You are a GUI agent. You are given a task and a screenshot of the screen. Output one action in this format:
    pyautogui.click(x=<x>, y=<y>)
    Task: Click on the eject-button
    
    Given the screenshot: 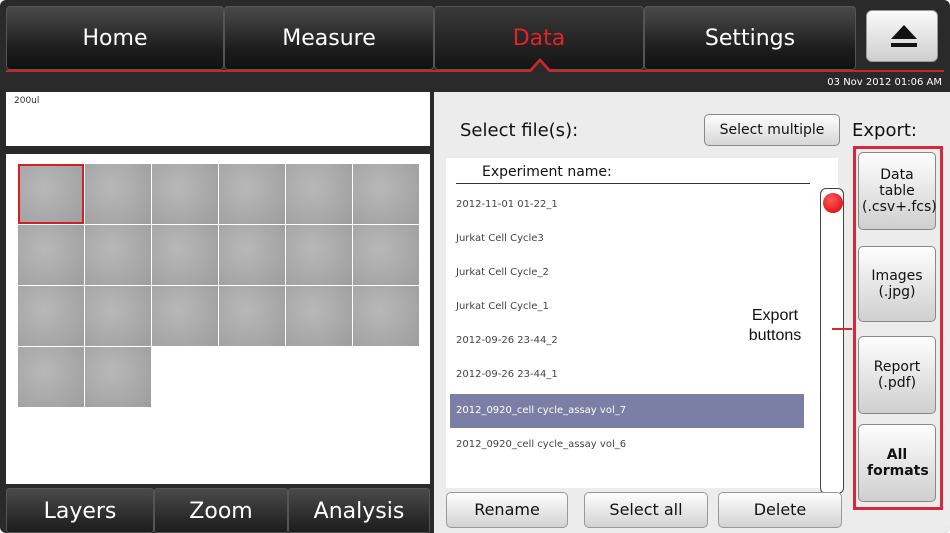 What is the action you would take?
    pyautogui.click(x=902, y=36)
    